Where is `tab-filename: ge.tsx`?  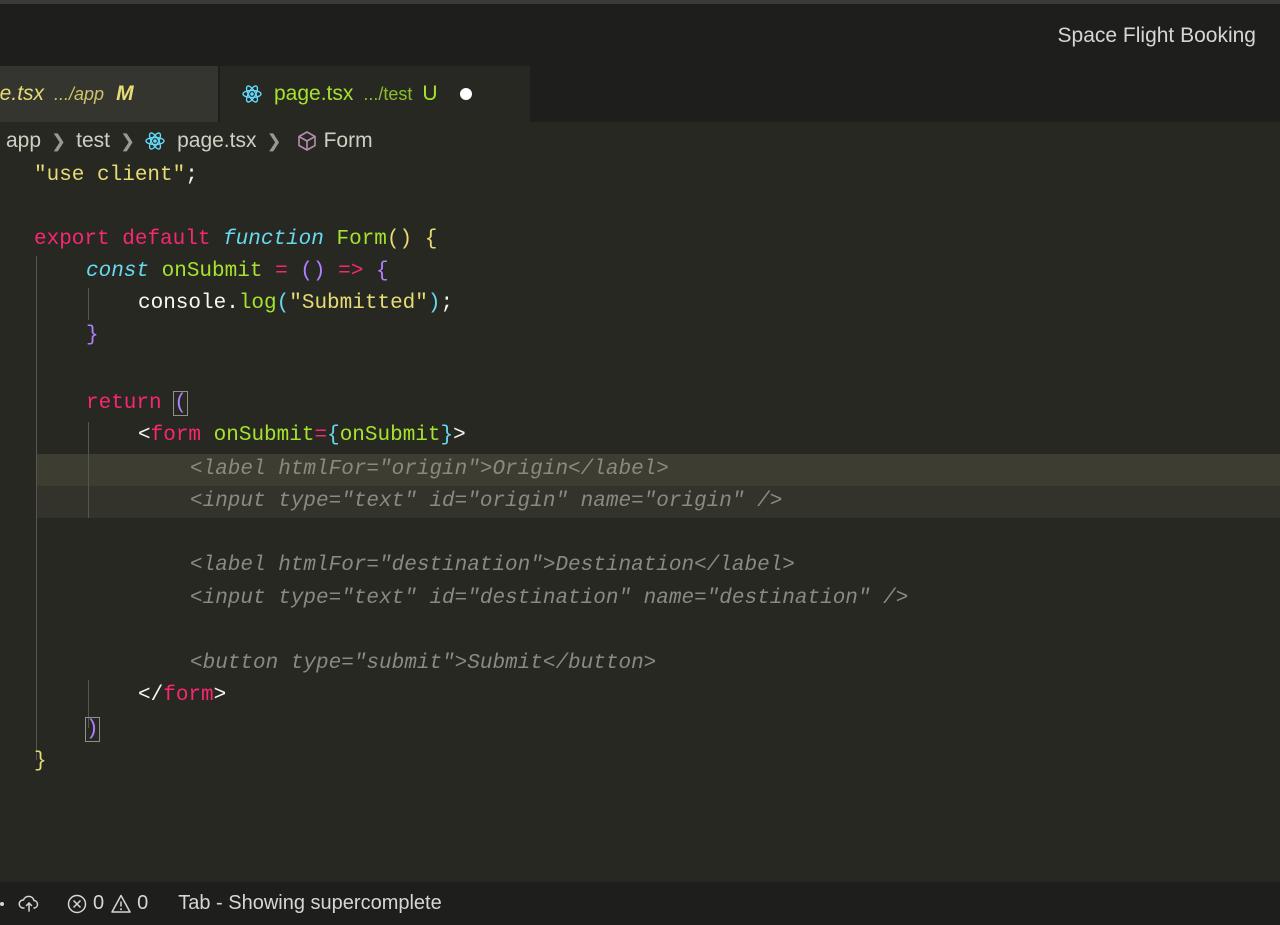
tab-filename: ge.tsx is located at coordinates (22, 93).